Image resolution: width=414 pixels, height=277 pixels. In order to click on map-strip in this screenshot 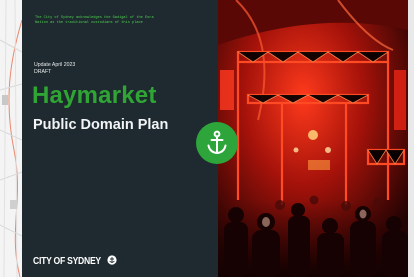, I will do `click(11, 138)`.